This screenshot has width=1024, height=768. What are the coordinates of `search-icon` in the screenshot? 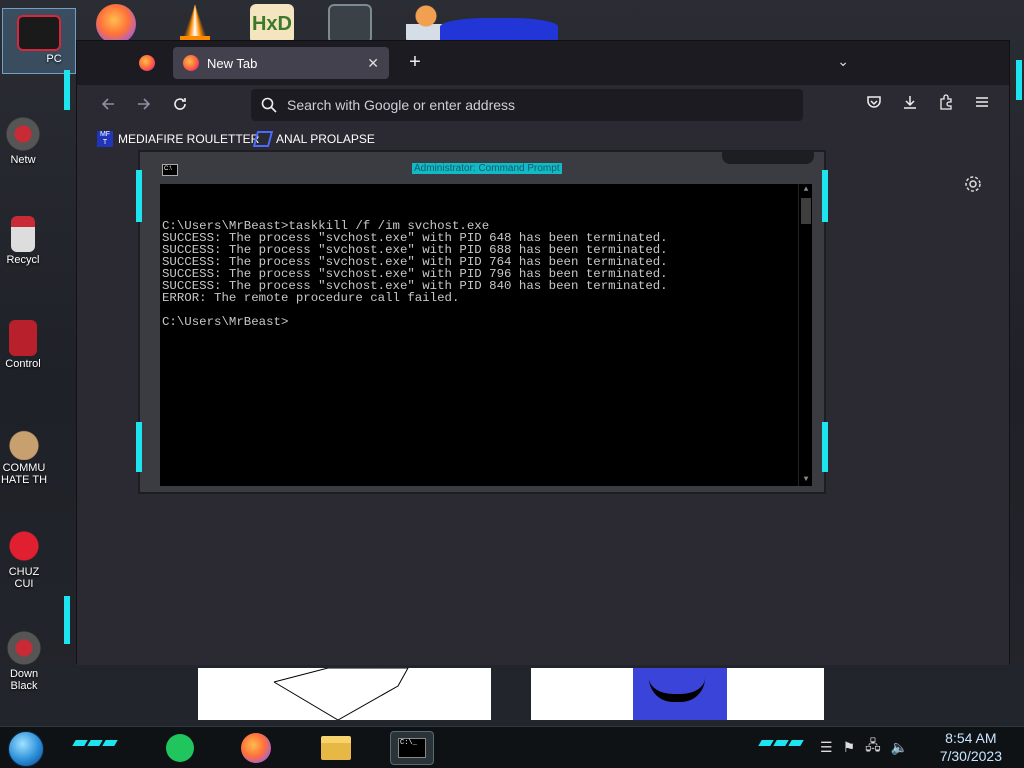 It's located at (269, 105).